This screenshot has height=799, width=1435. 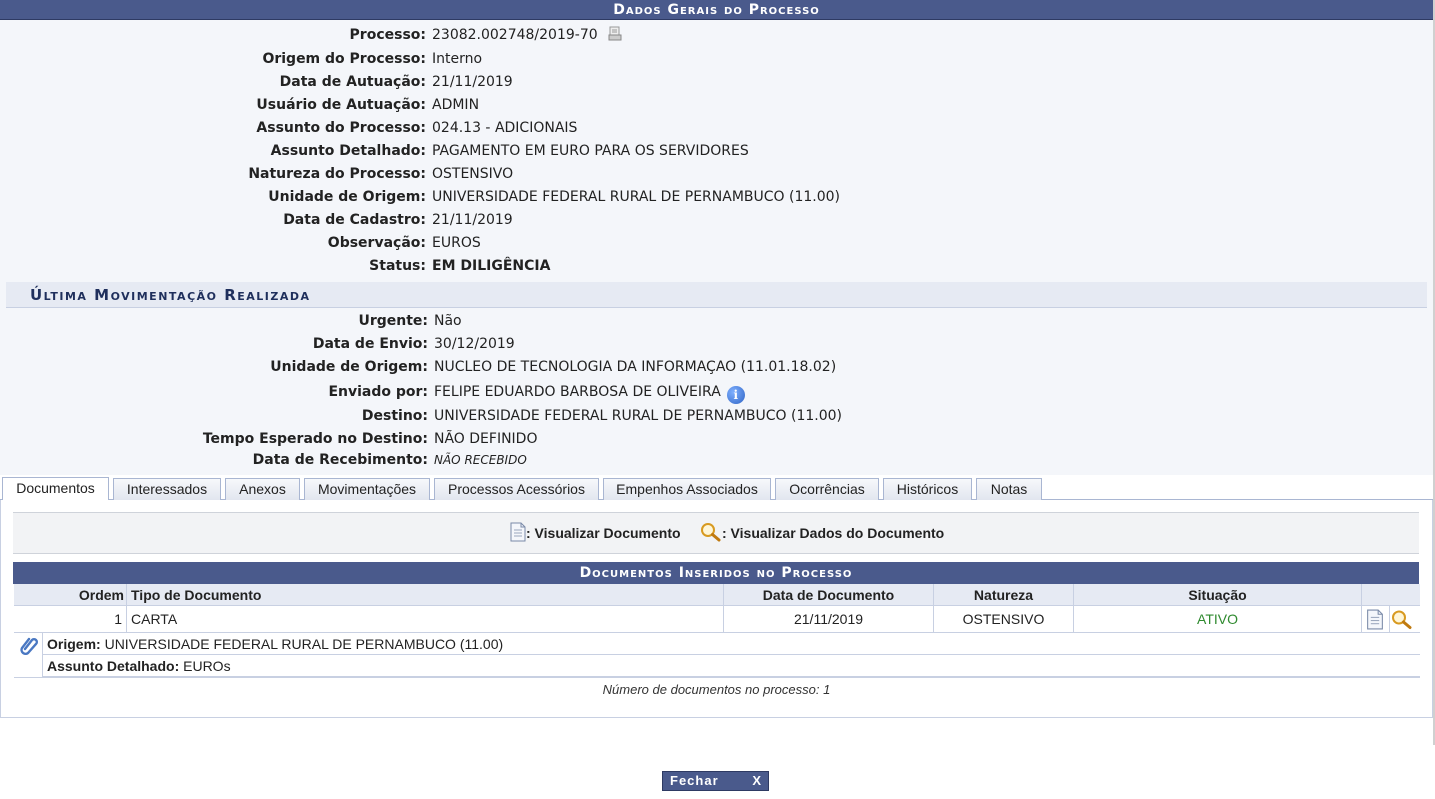 What do you see at coordinates (716, 321) in the screenshot?
I see `mov-urgente: Urgente: Não` at bounding box center [716, 321].